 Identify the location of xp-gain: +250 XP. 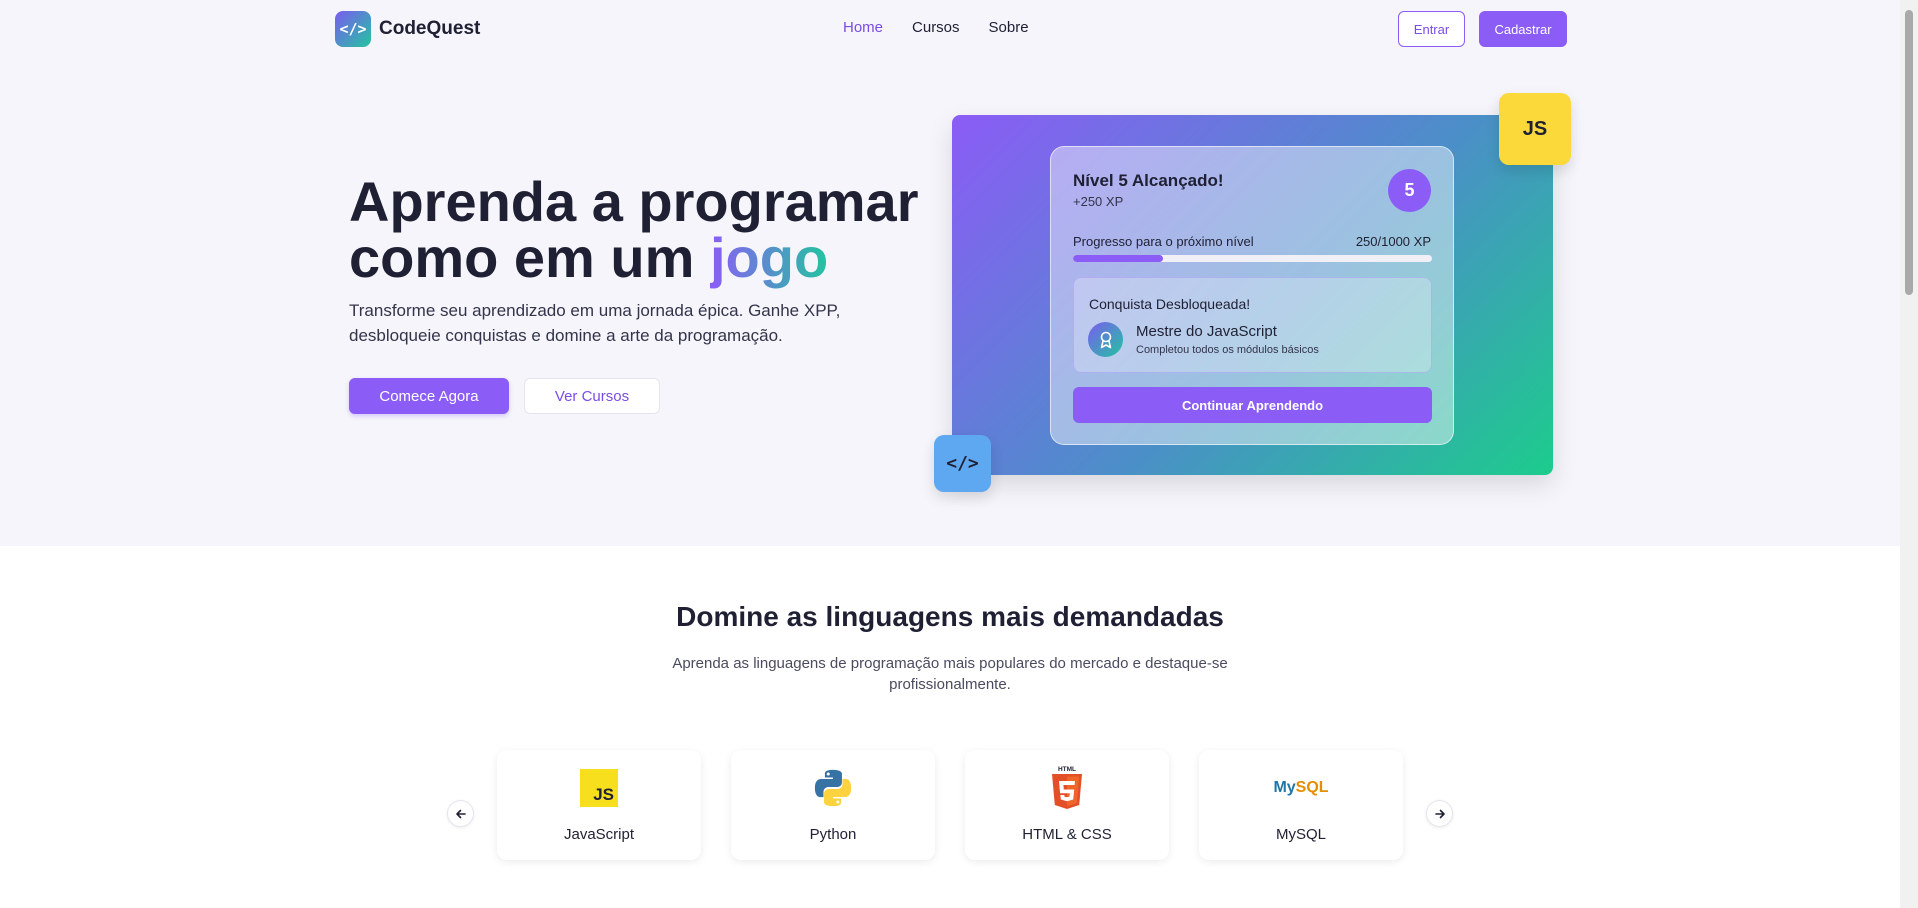
(1098, 201).